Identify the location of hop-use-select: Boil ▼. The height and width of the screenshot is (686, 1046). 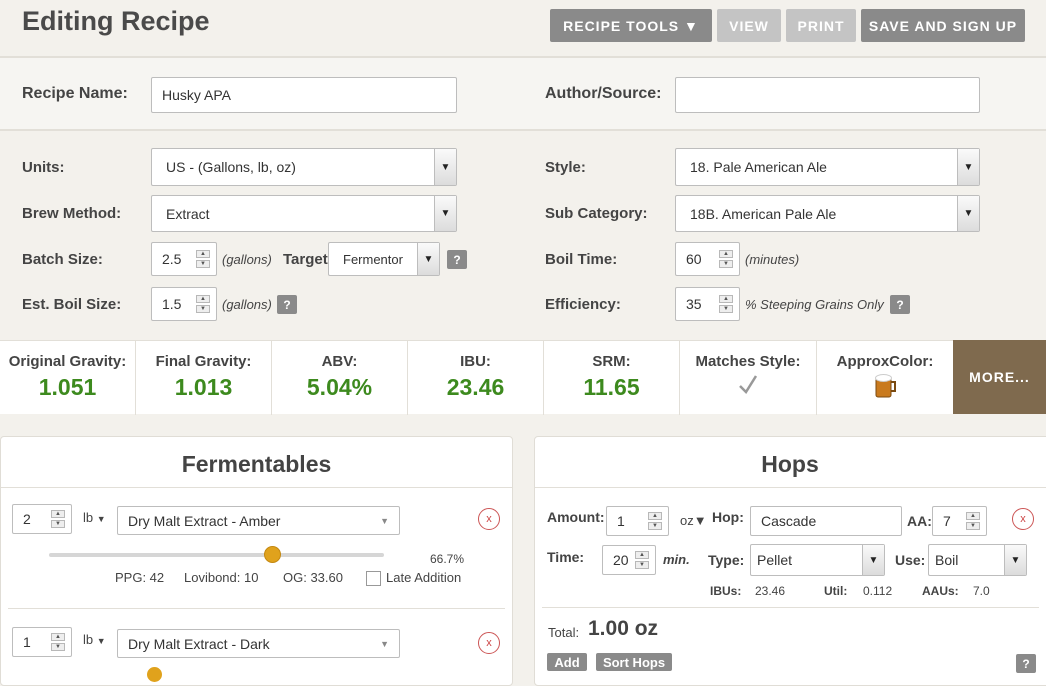
(977, 560).